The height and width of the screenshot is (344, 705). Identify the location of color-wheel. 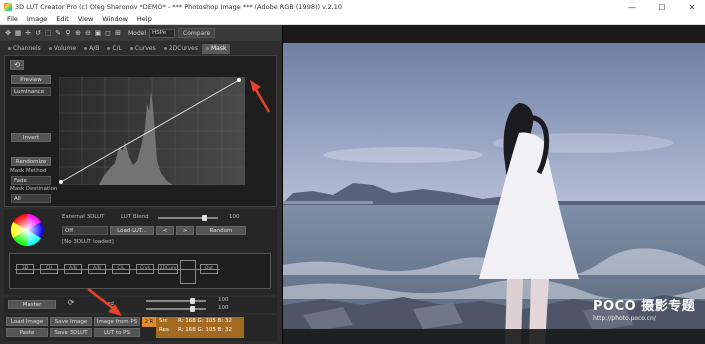
(27, 230).